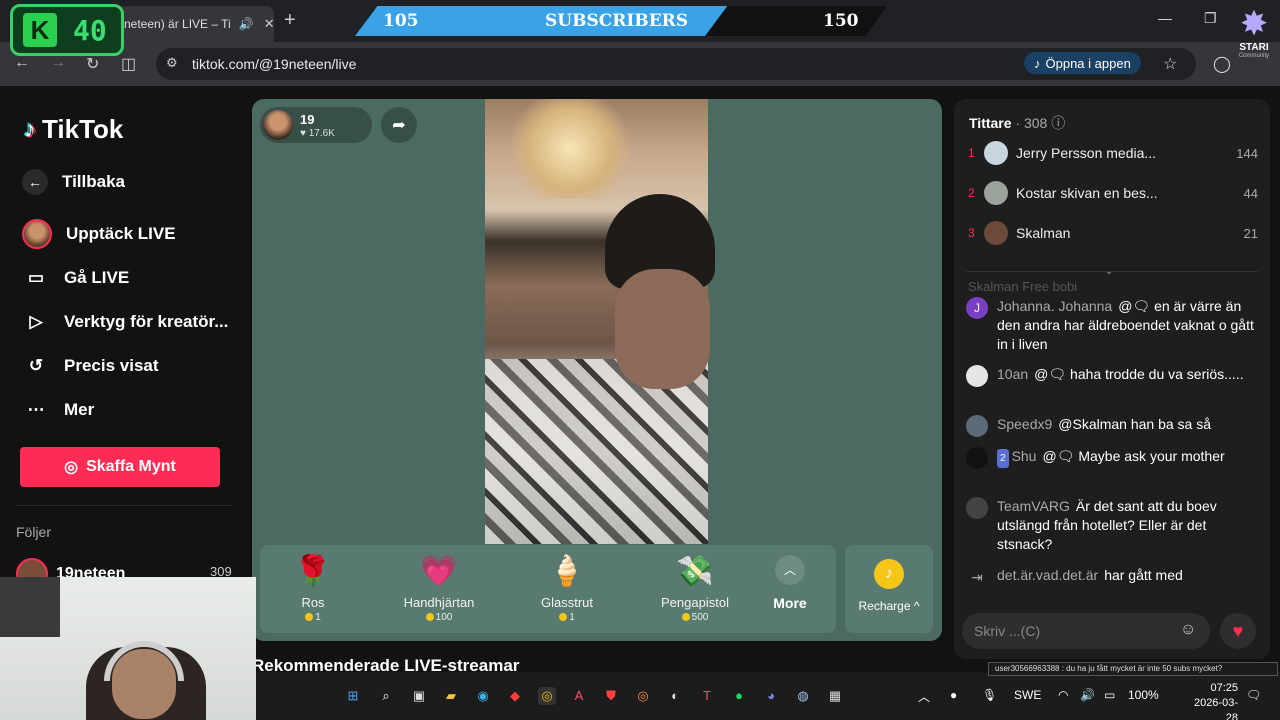 This screenshot has height=720, width=1280. What do you see at coordinates (483, 696) in the screenshot?
I see `edge-icon: ◉` at bounding box center [483, 696].